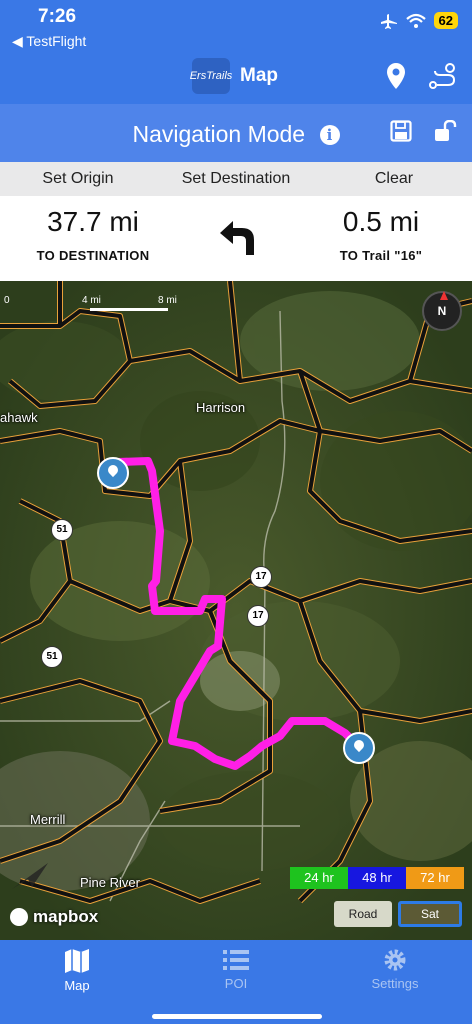 Image resolution: width=472 pixels, height=1024 pixels. What do you see at coordinates (93, 255) in the screenshot?
I see `destination-distance-label: TO DESTINATION` at bounding box center [93, 255].